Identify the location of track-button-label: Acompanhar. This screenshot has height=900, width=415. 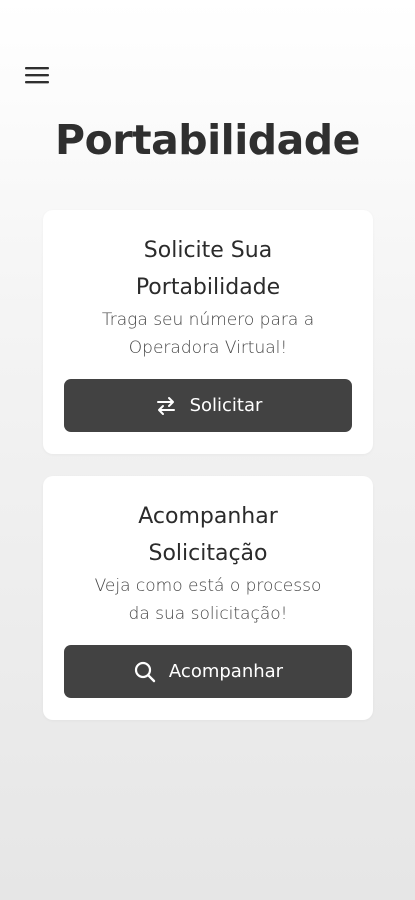
(226, 671).